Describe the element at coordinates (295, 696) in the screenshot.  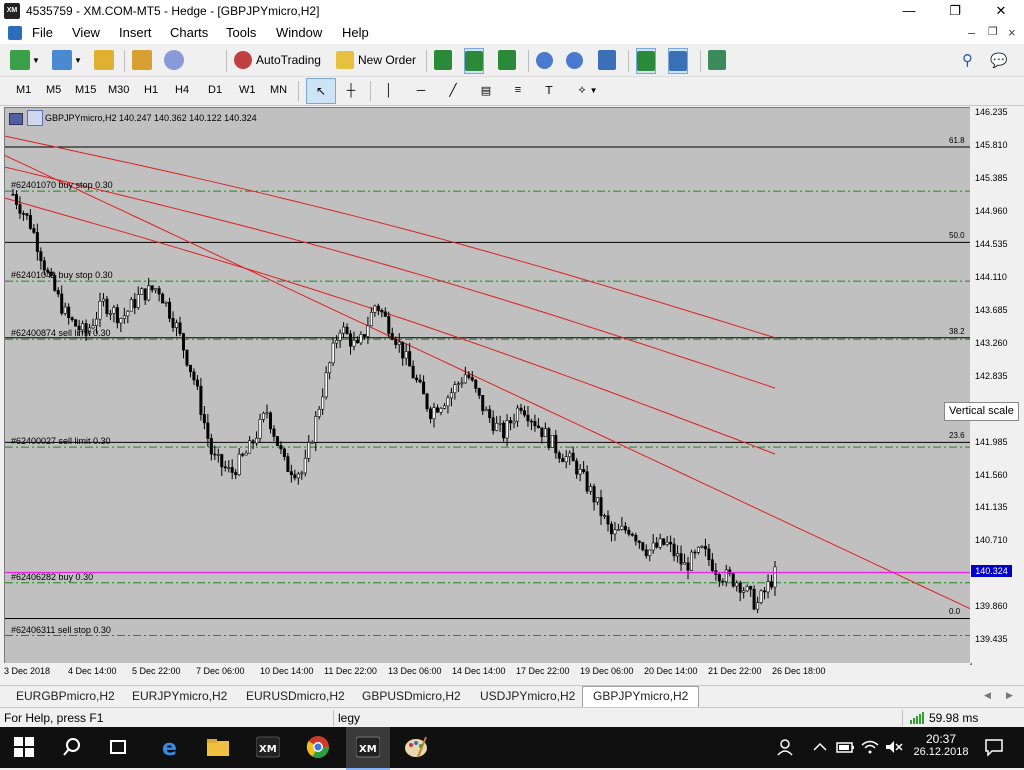
I see `tab-eurusd: EURUSDmicro,H2` at that location.